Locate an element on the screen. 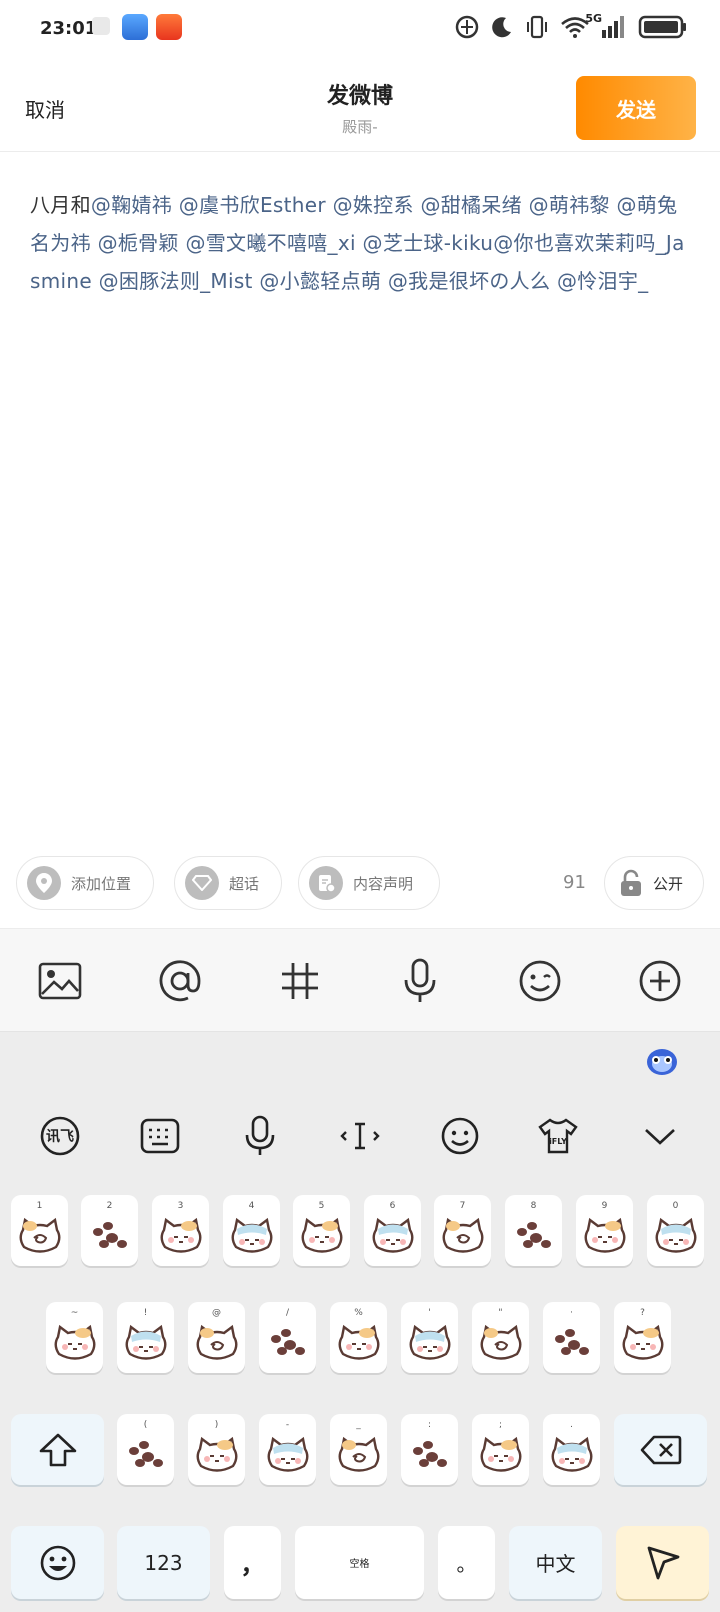 The height and width of the screenshot is (1612, 720). key-hint: 9 is located at coordinates (604, 1206).